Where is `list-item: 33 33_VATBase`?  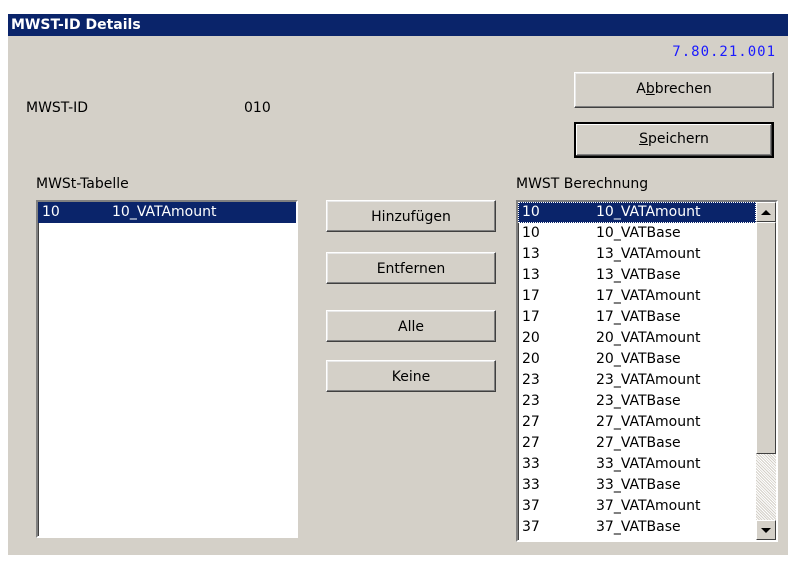 list-item: 33 33_VATBase is located at coordinates (637, 485).